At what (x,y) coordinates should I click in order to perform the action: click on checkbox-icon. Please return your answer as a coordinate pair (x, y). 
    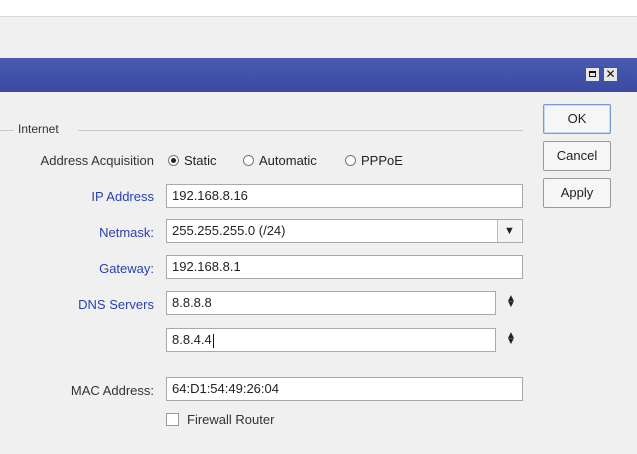
    Looking at the image, I should click on (172, 419).